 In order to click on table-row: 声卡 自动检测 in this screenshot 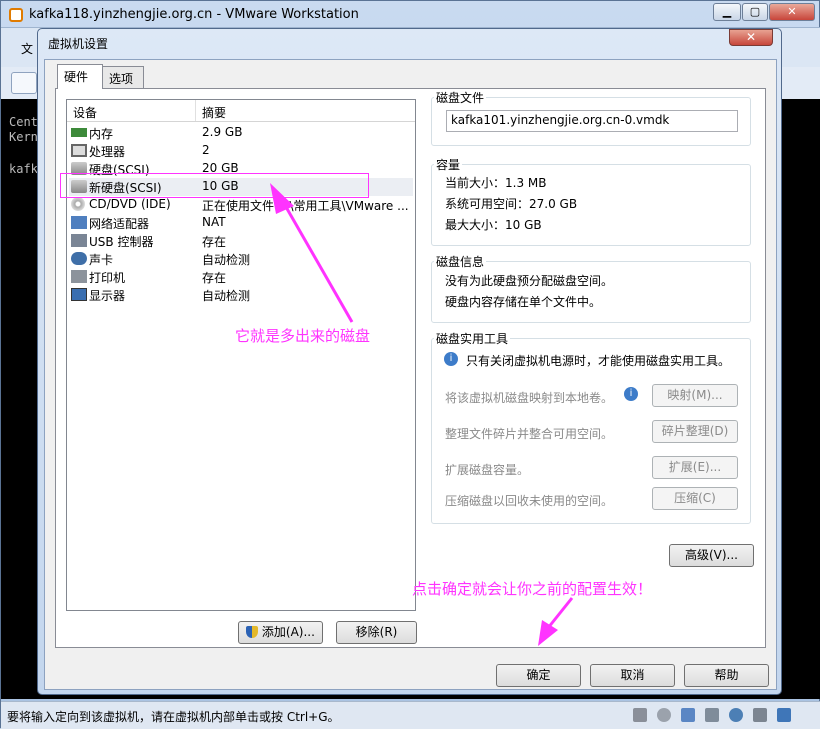, I will do `click(241, 259)`.